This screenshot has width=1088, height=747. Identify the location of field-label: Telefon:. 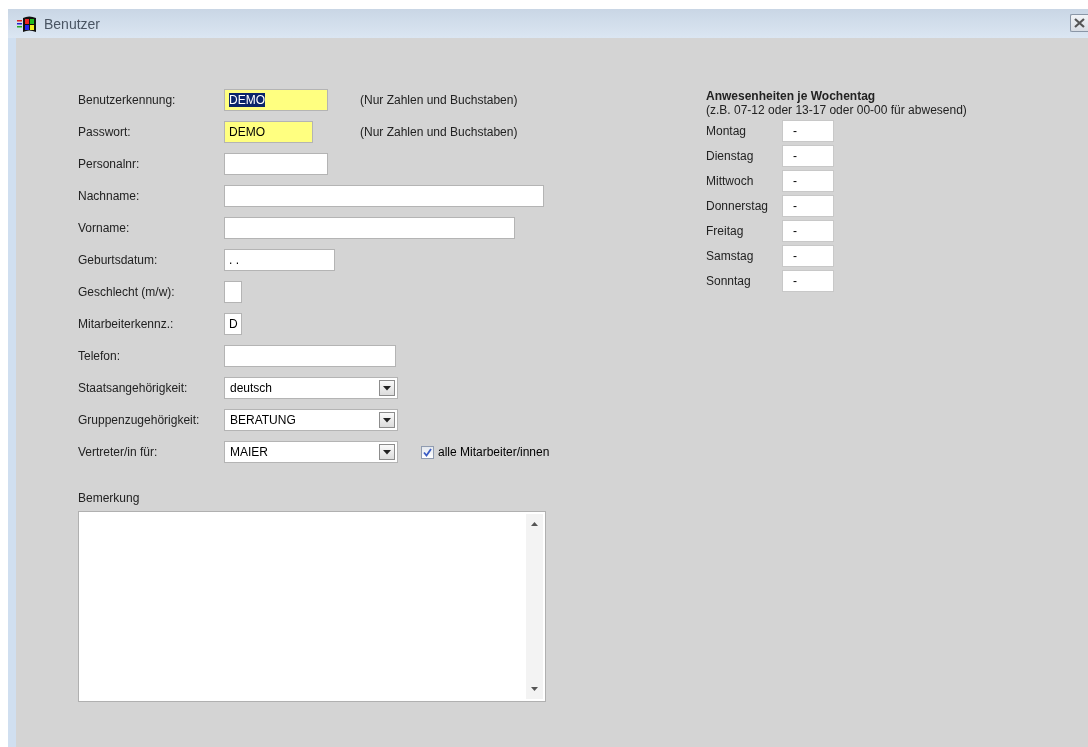
(100, 356).